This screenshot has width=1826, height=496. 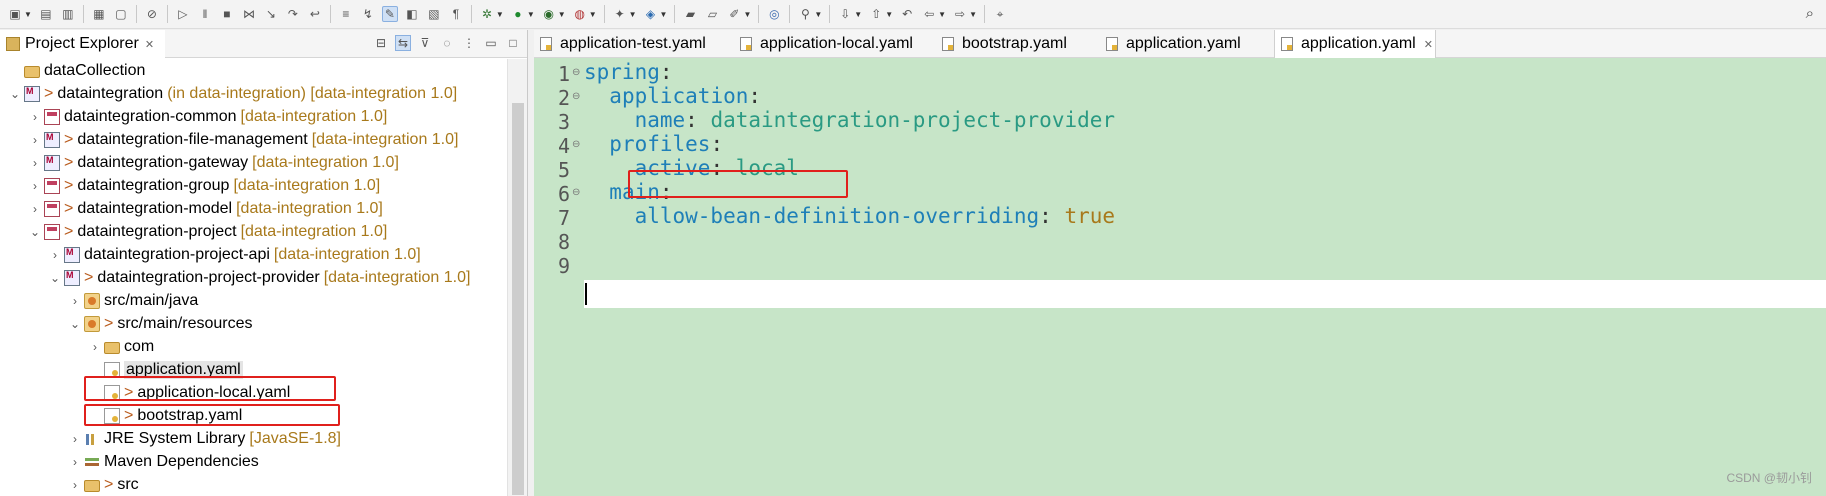 What do you see at coordinates (518, 14) in the screenshot?
I see `run-icon: ●` at bounding box center [518, 14].